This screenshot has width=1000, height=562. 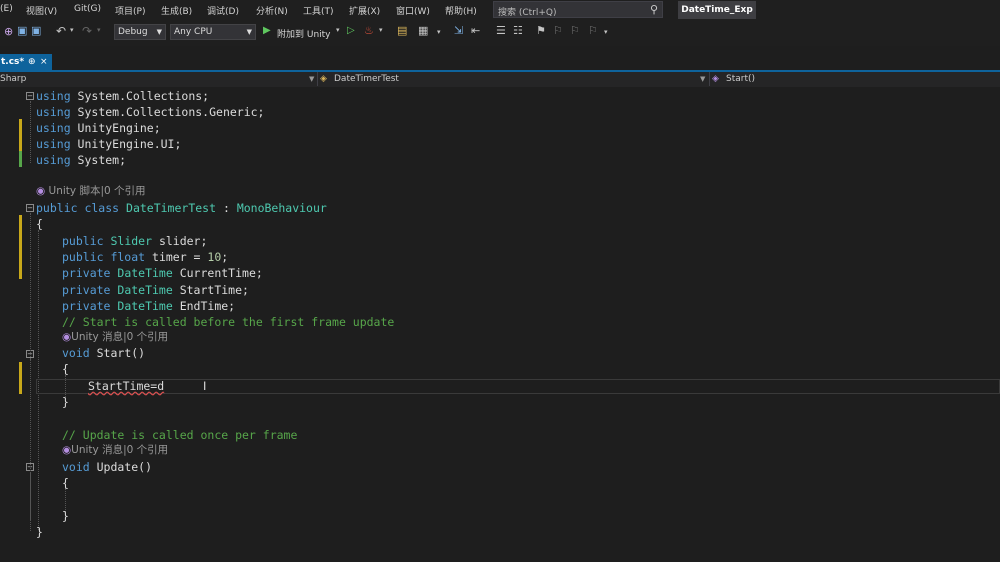 What do you see at coordinates (20, 159) in the screenshot?
I see `change-marker-saved` at bounding box center [20, 159].